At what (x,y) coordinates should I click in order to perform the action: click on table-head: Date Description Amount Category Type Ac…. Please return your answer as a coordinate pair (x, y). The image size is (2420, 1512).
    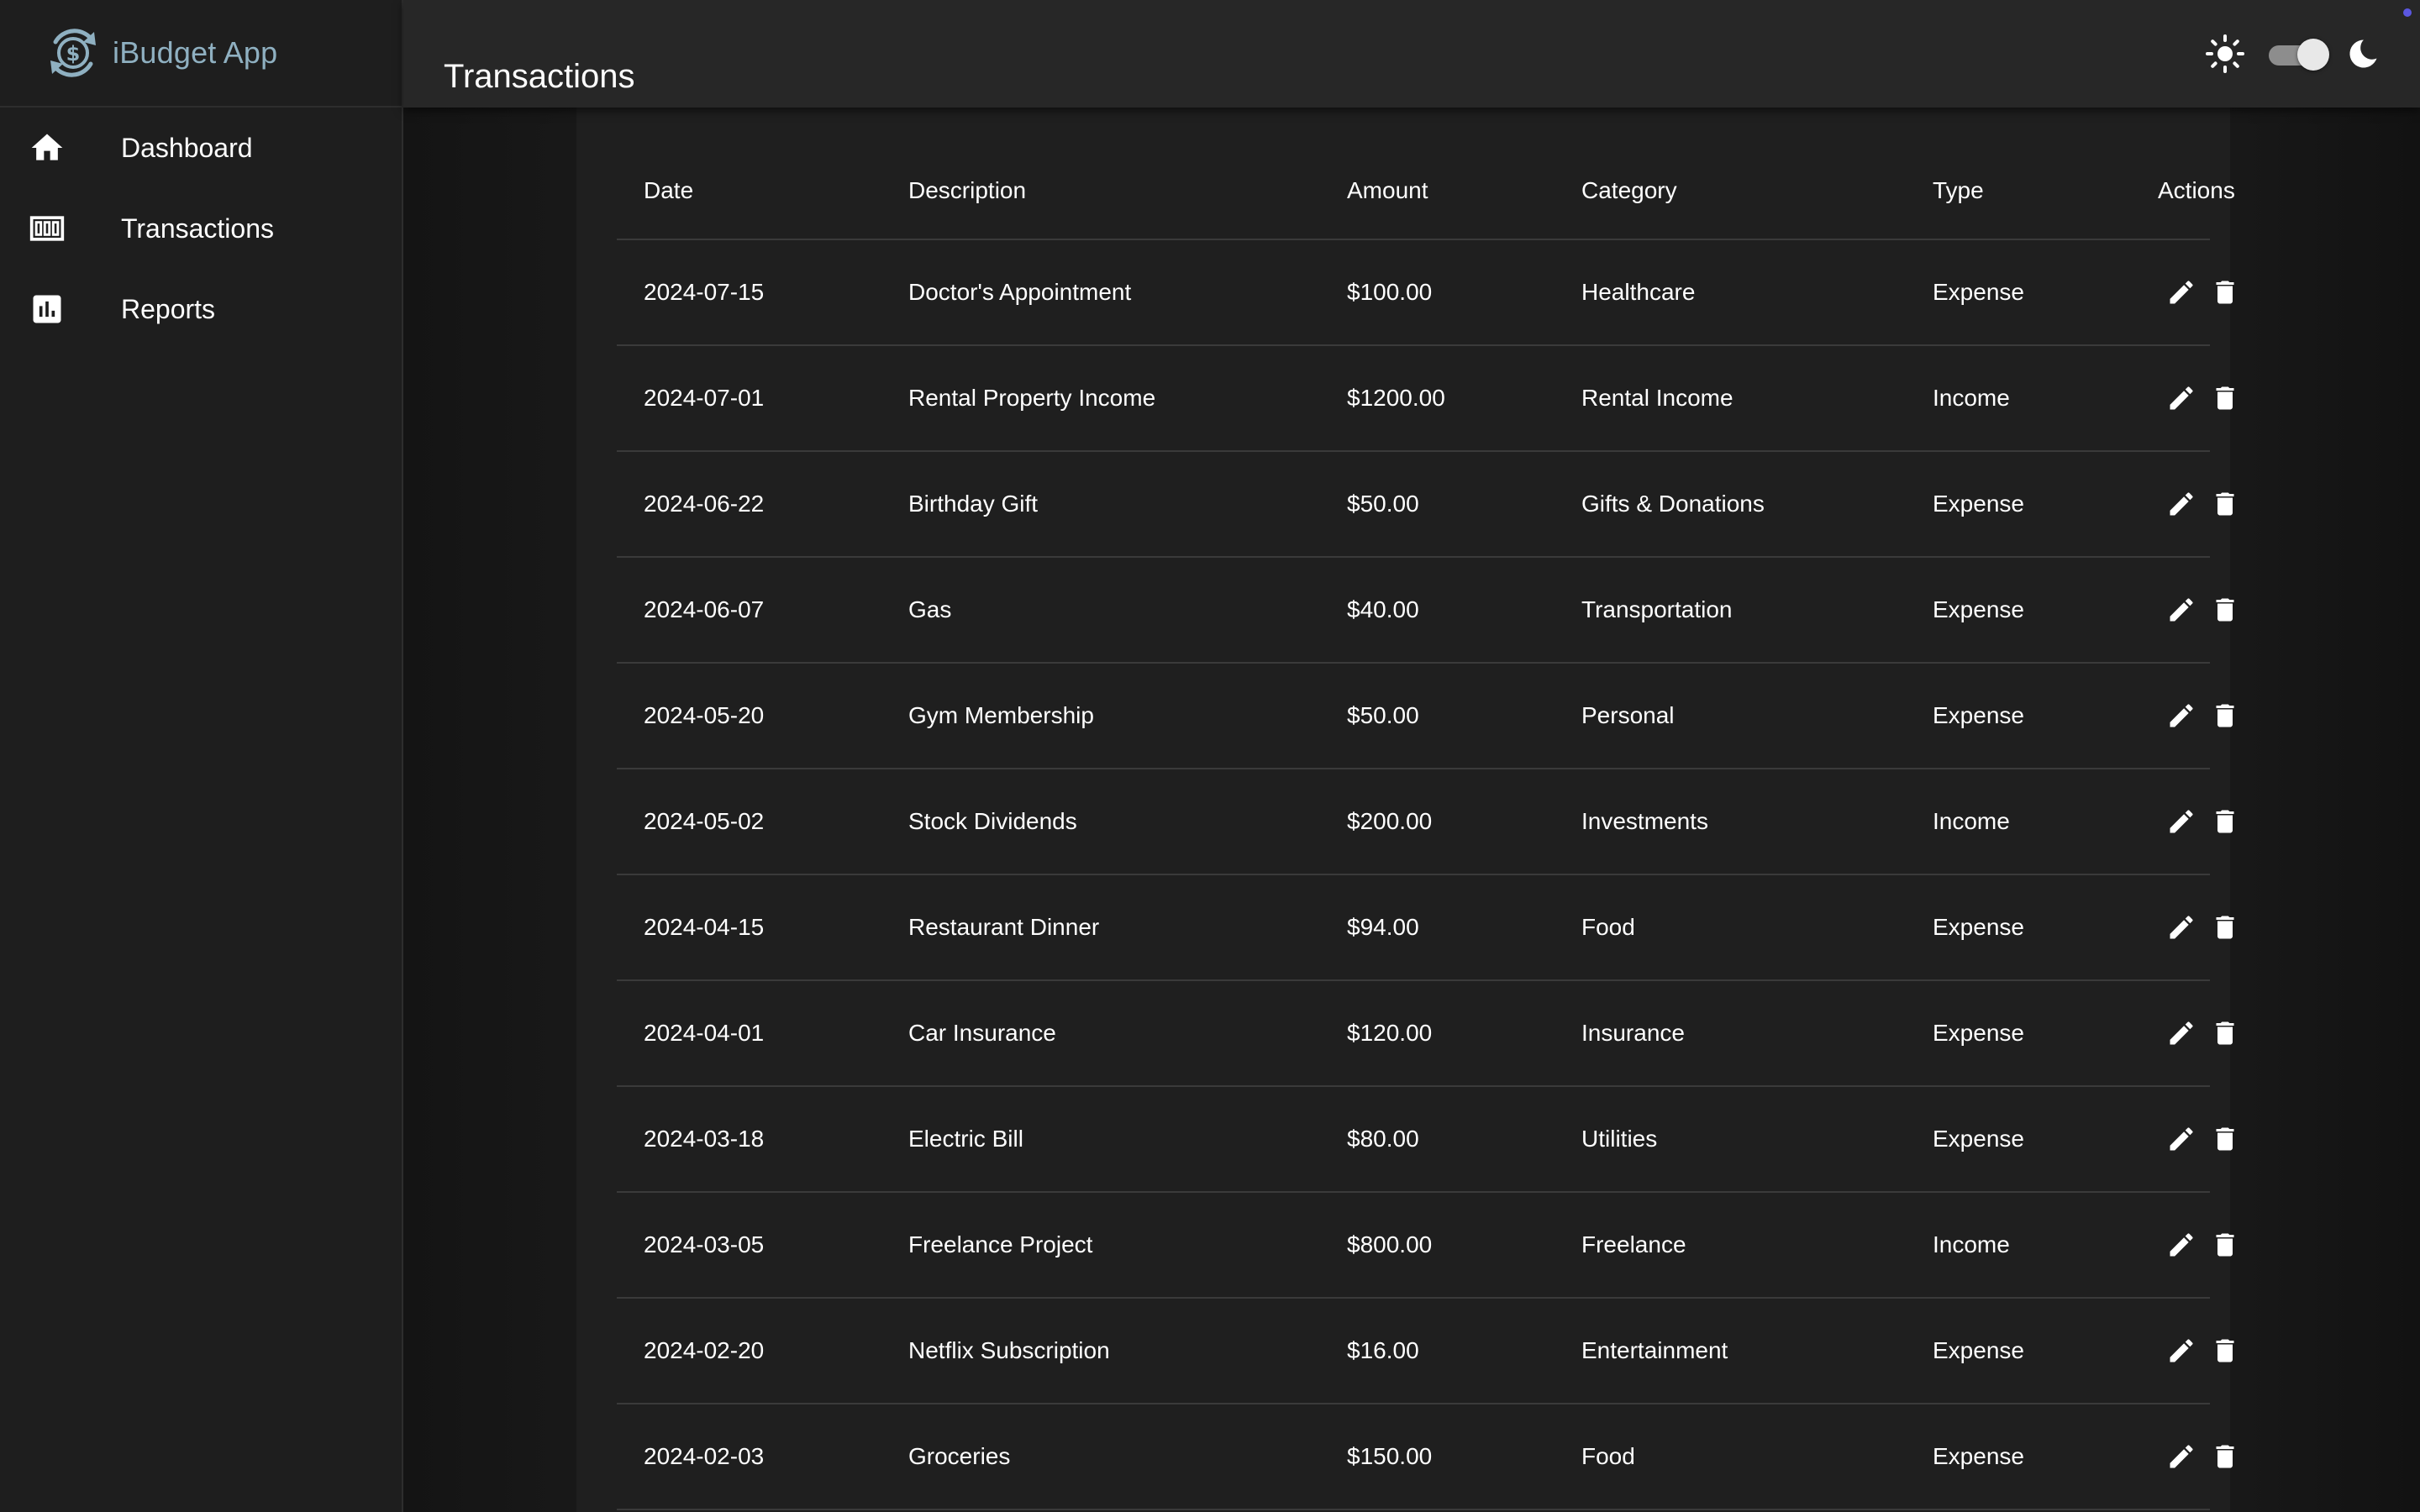
    Looking at the image, I should click on (1426, 191).